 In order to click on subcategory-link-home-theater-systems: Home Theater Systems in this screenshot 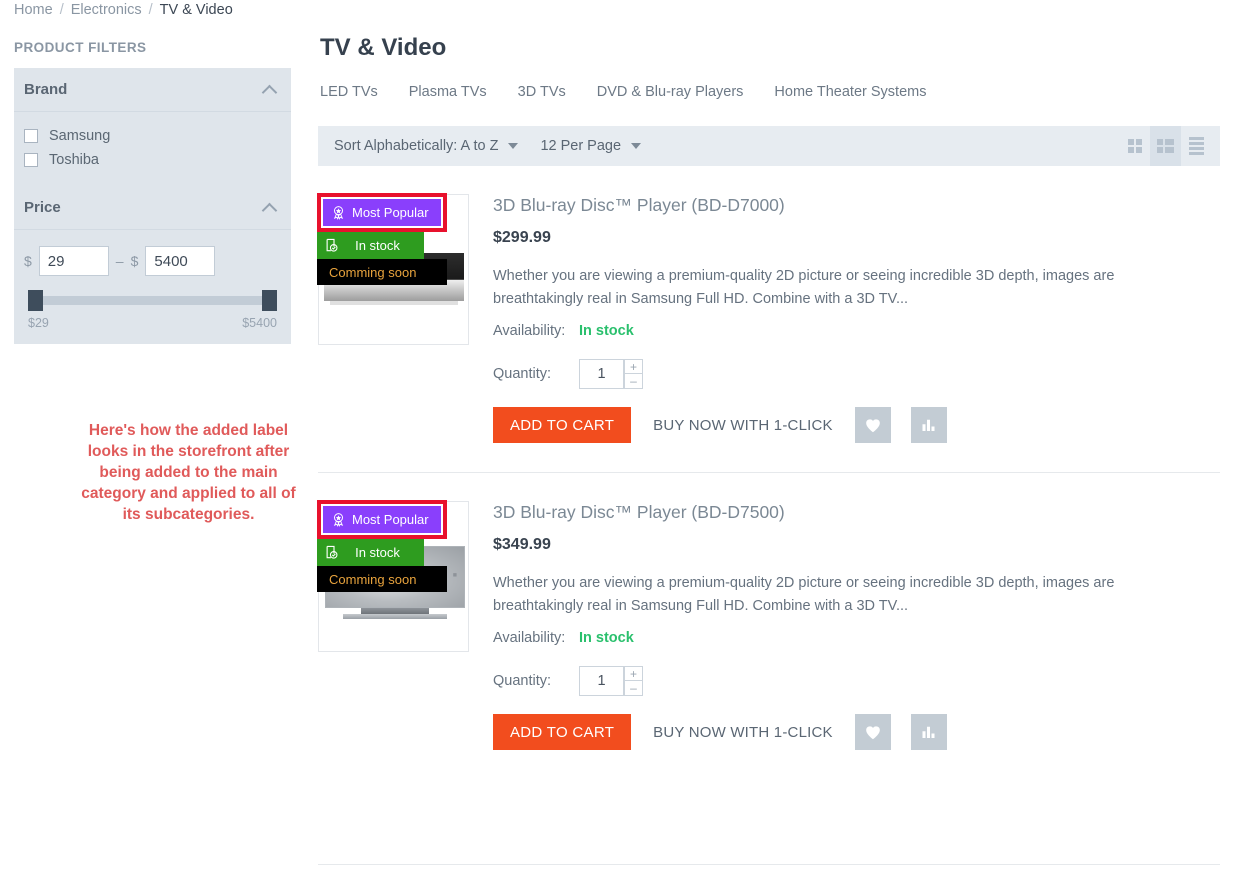, I will do `click(850, 92)`.